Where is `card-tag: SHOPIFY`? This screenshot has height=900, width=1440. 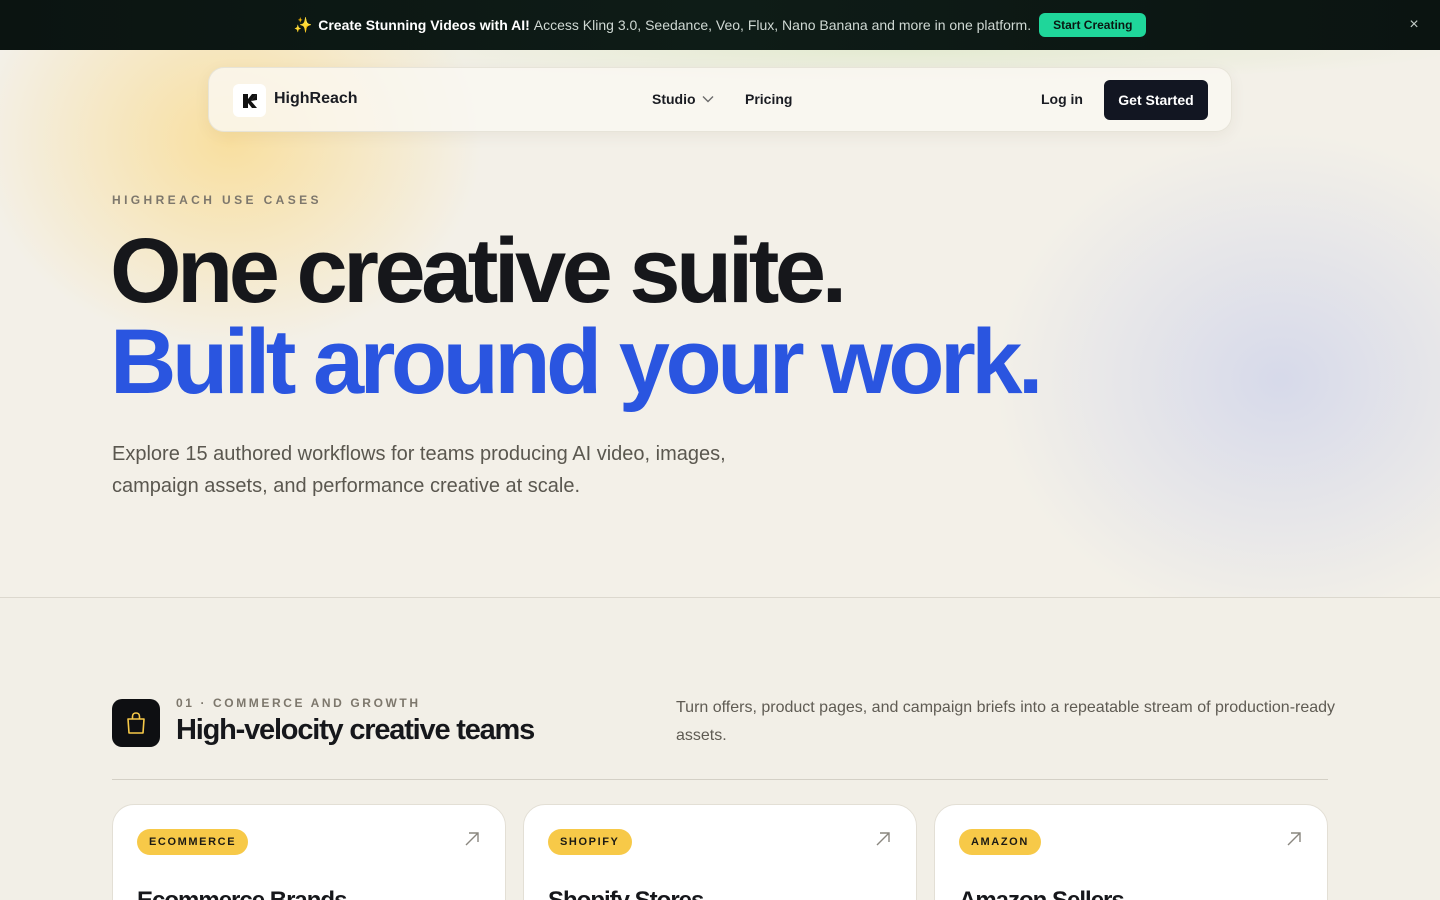
card-tag: SHOPIFY is located at coordinates (590, 842).